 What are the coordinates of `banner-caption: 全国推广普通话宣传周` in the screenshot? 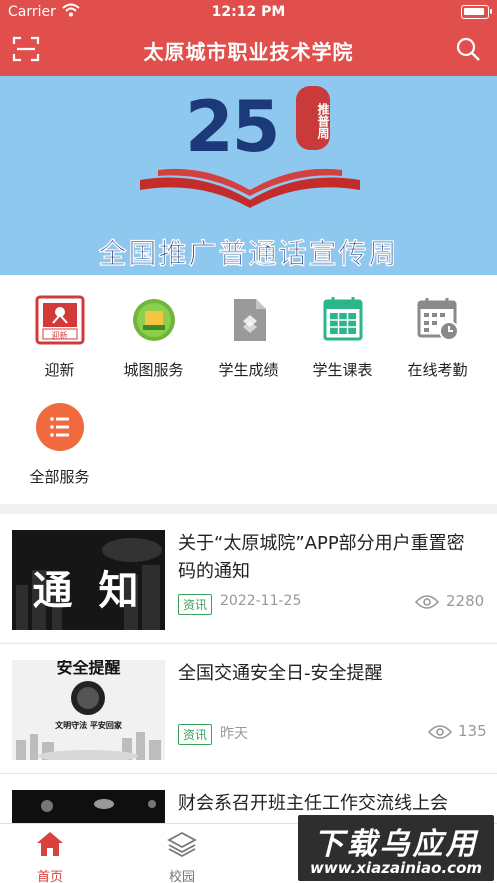 It's located at (248, 253).